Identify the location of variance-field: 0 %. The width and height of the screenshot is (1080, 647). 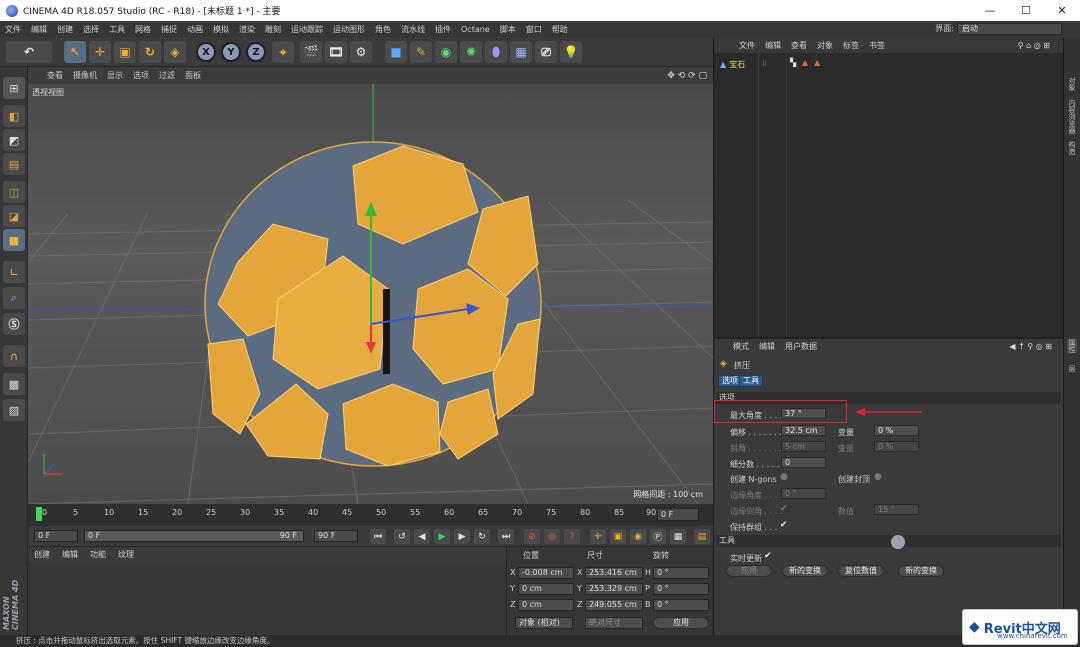
(896, 430).